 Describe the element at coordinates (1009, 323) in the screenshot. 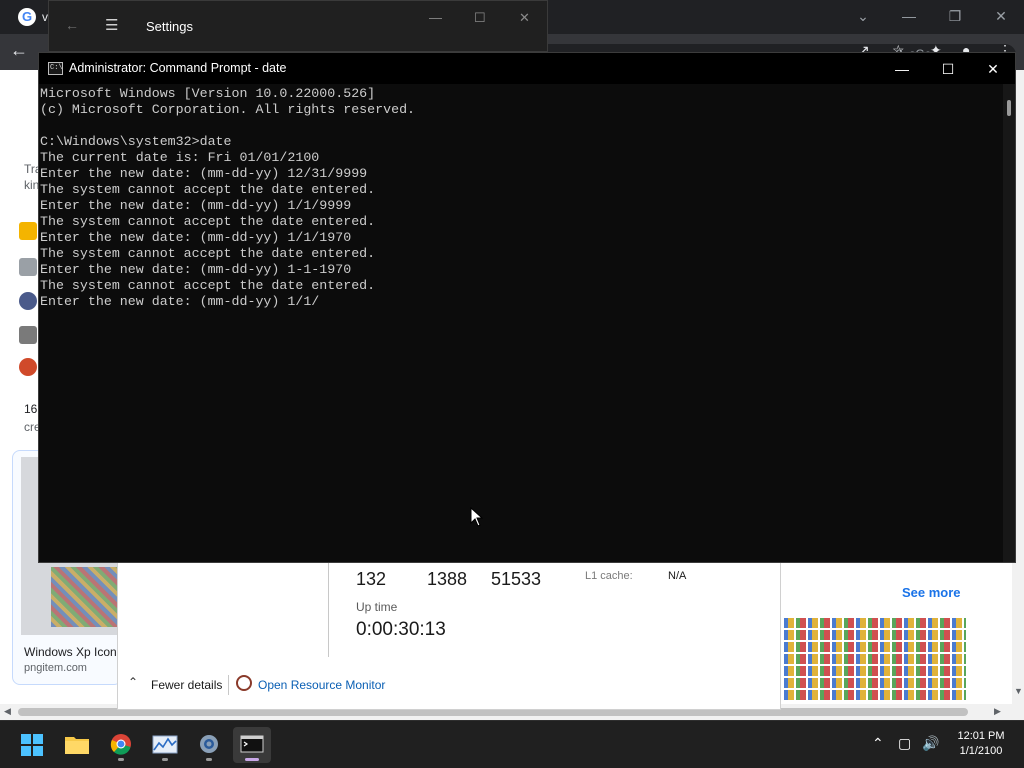

I see `console-scrollbar` at that location.